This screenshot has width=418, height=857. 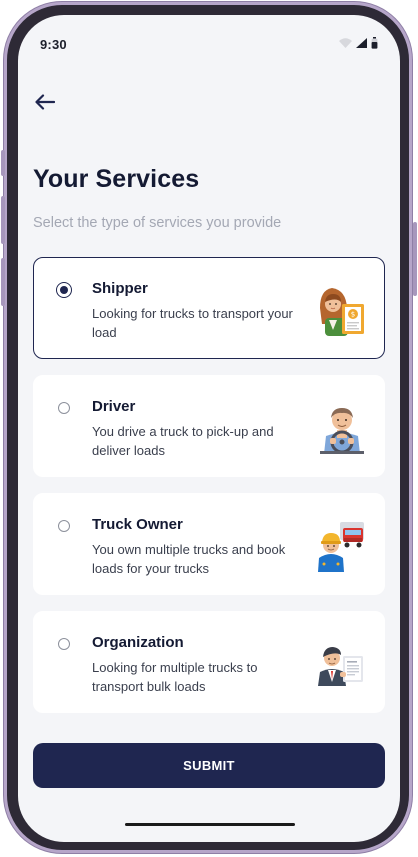 I want to click on signal-icon, so click(x=361, y=43).